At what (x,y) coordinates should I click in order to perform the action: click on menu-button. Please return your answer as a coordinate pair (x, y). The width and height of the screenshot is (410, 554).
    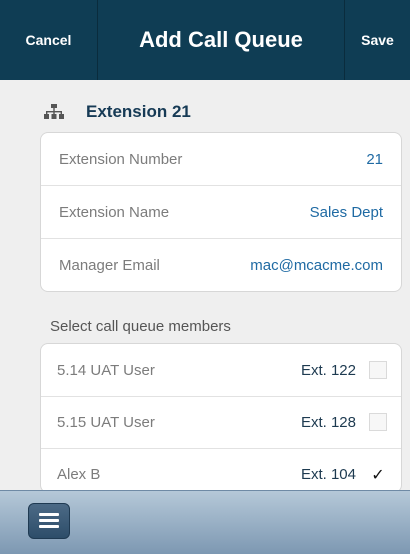
    Looking at the image, I should click on (49, 521).